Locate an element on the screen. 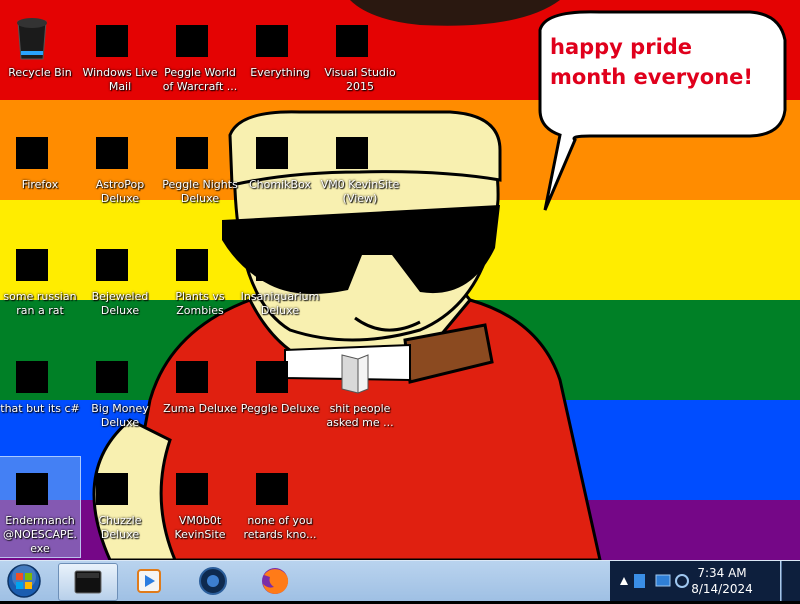 The image size is (800, 604). taskbar-button-firefox is located at coordinates (275, 581).